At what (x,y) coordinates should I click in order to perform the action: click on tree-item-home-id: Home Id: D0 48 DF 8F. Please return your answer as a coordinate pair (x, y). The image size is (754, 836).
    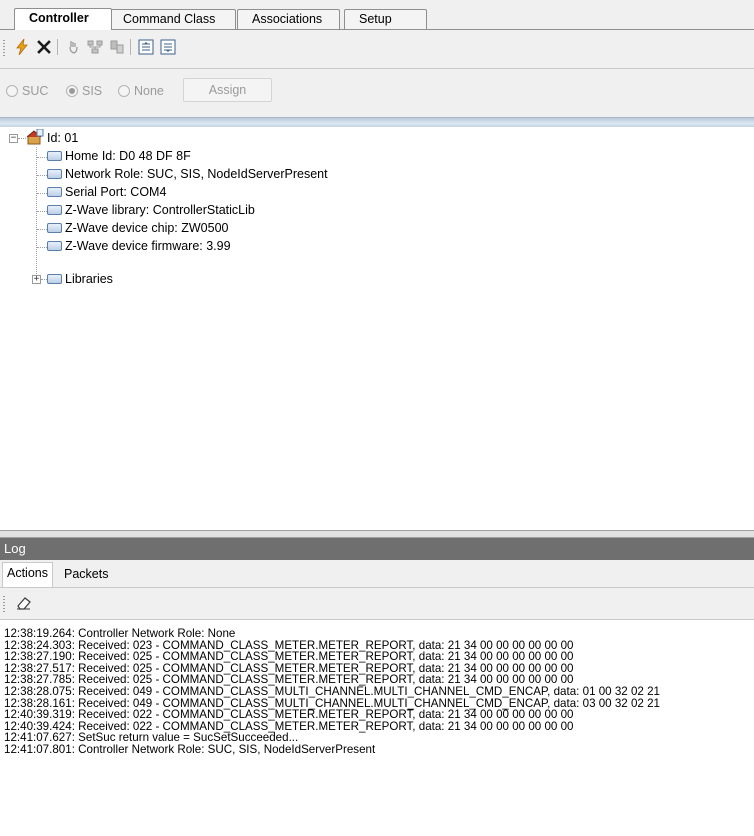
    Looking at the image, I should click on (119, 156).